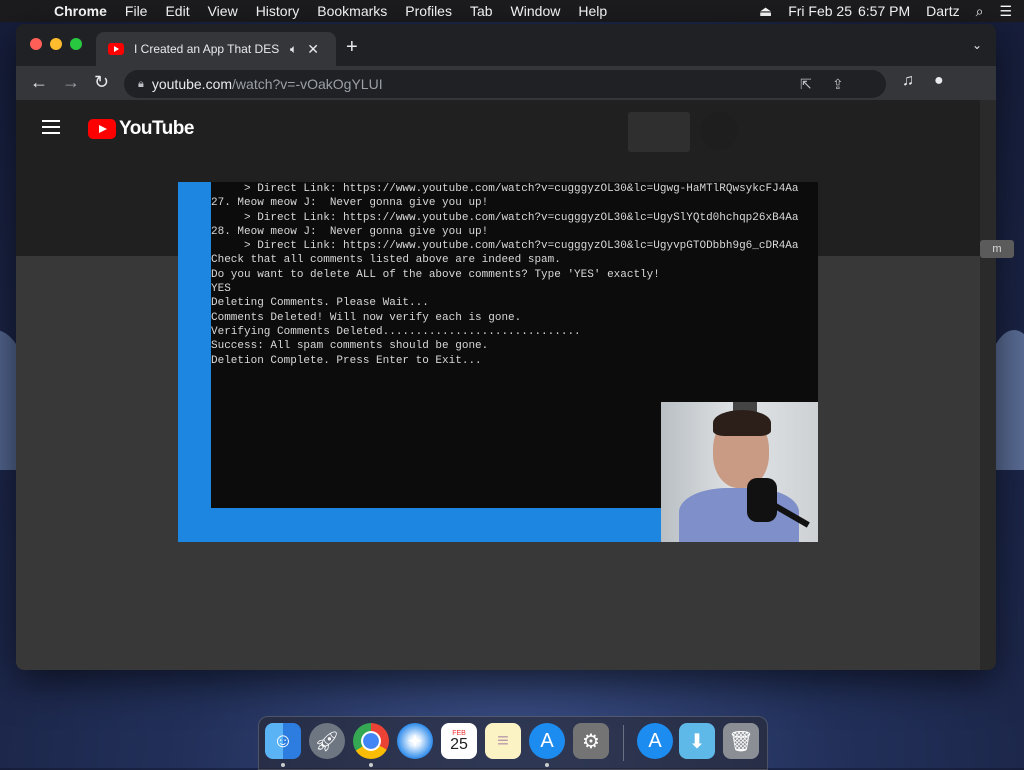  Describe the element at coordinates (765, 11) in the screenshot. I see `eject-icon: ⏏` at that location.